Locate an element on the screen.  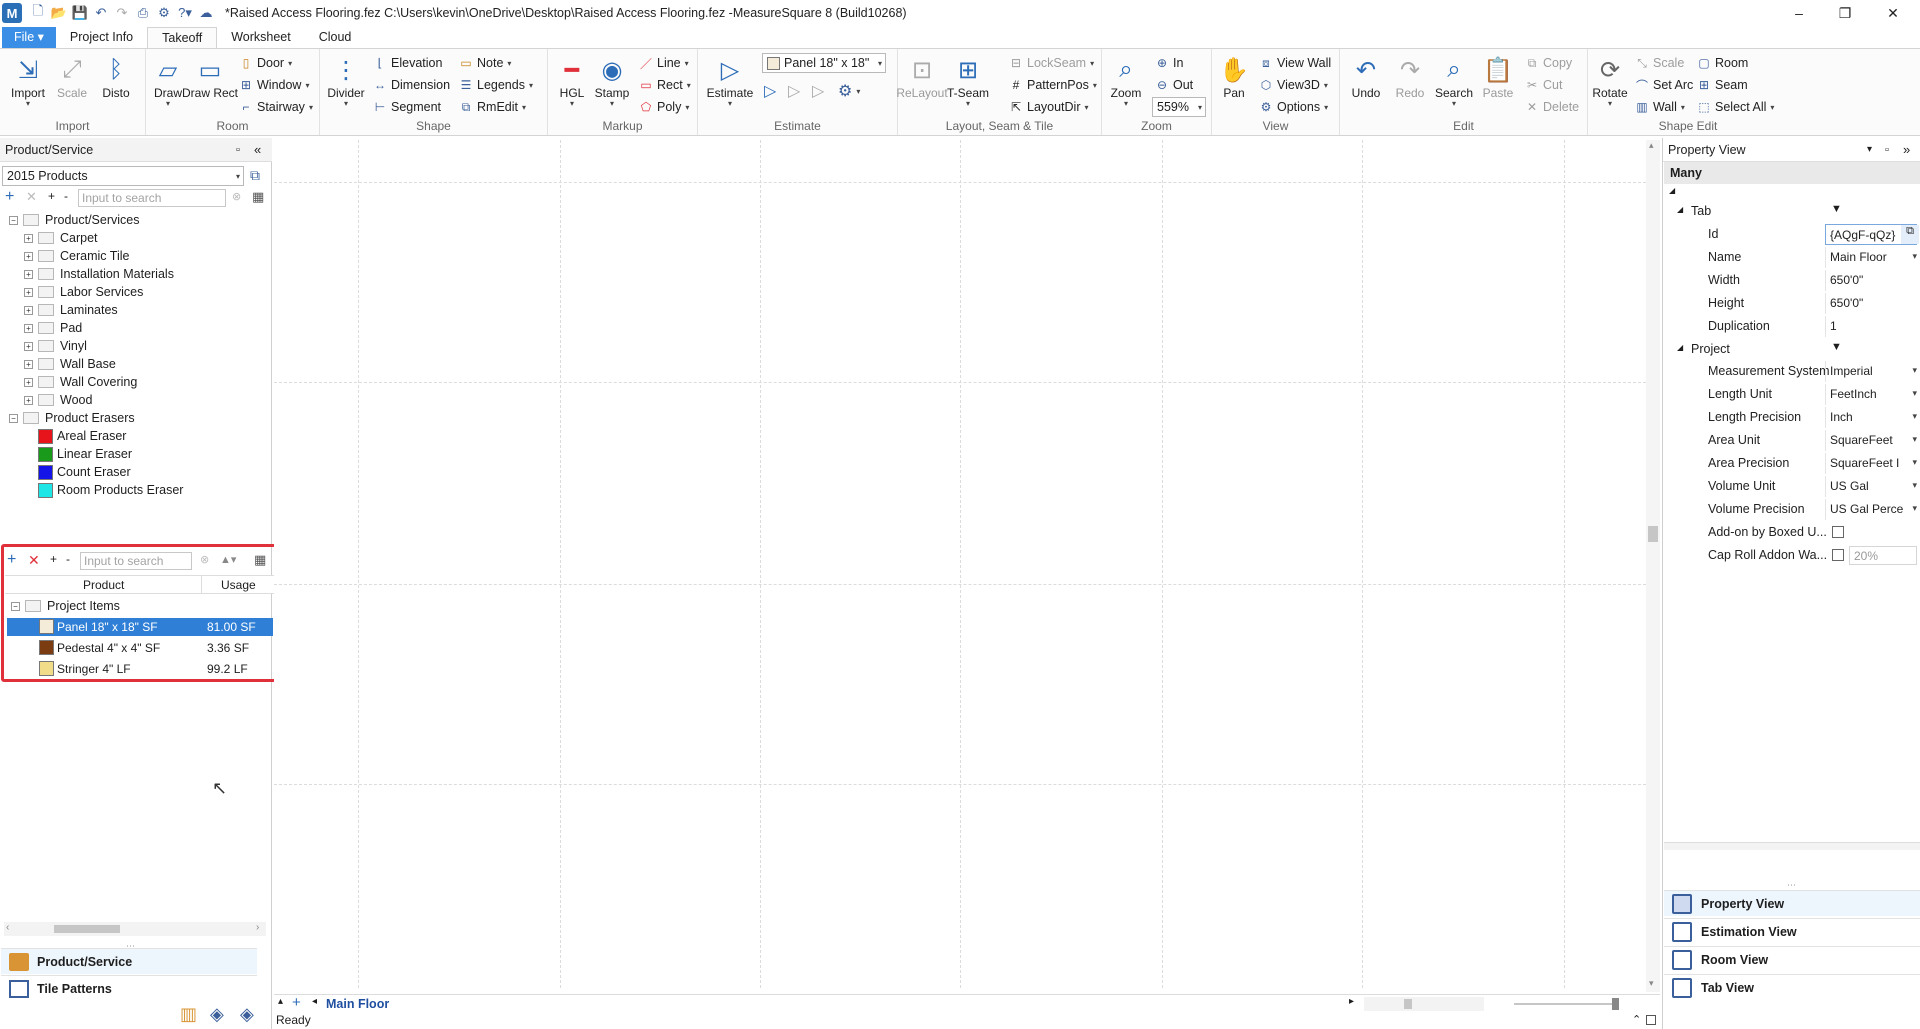
remove-item-icon: ✕ is located at coordinates (34, 560).